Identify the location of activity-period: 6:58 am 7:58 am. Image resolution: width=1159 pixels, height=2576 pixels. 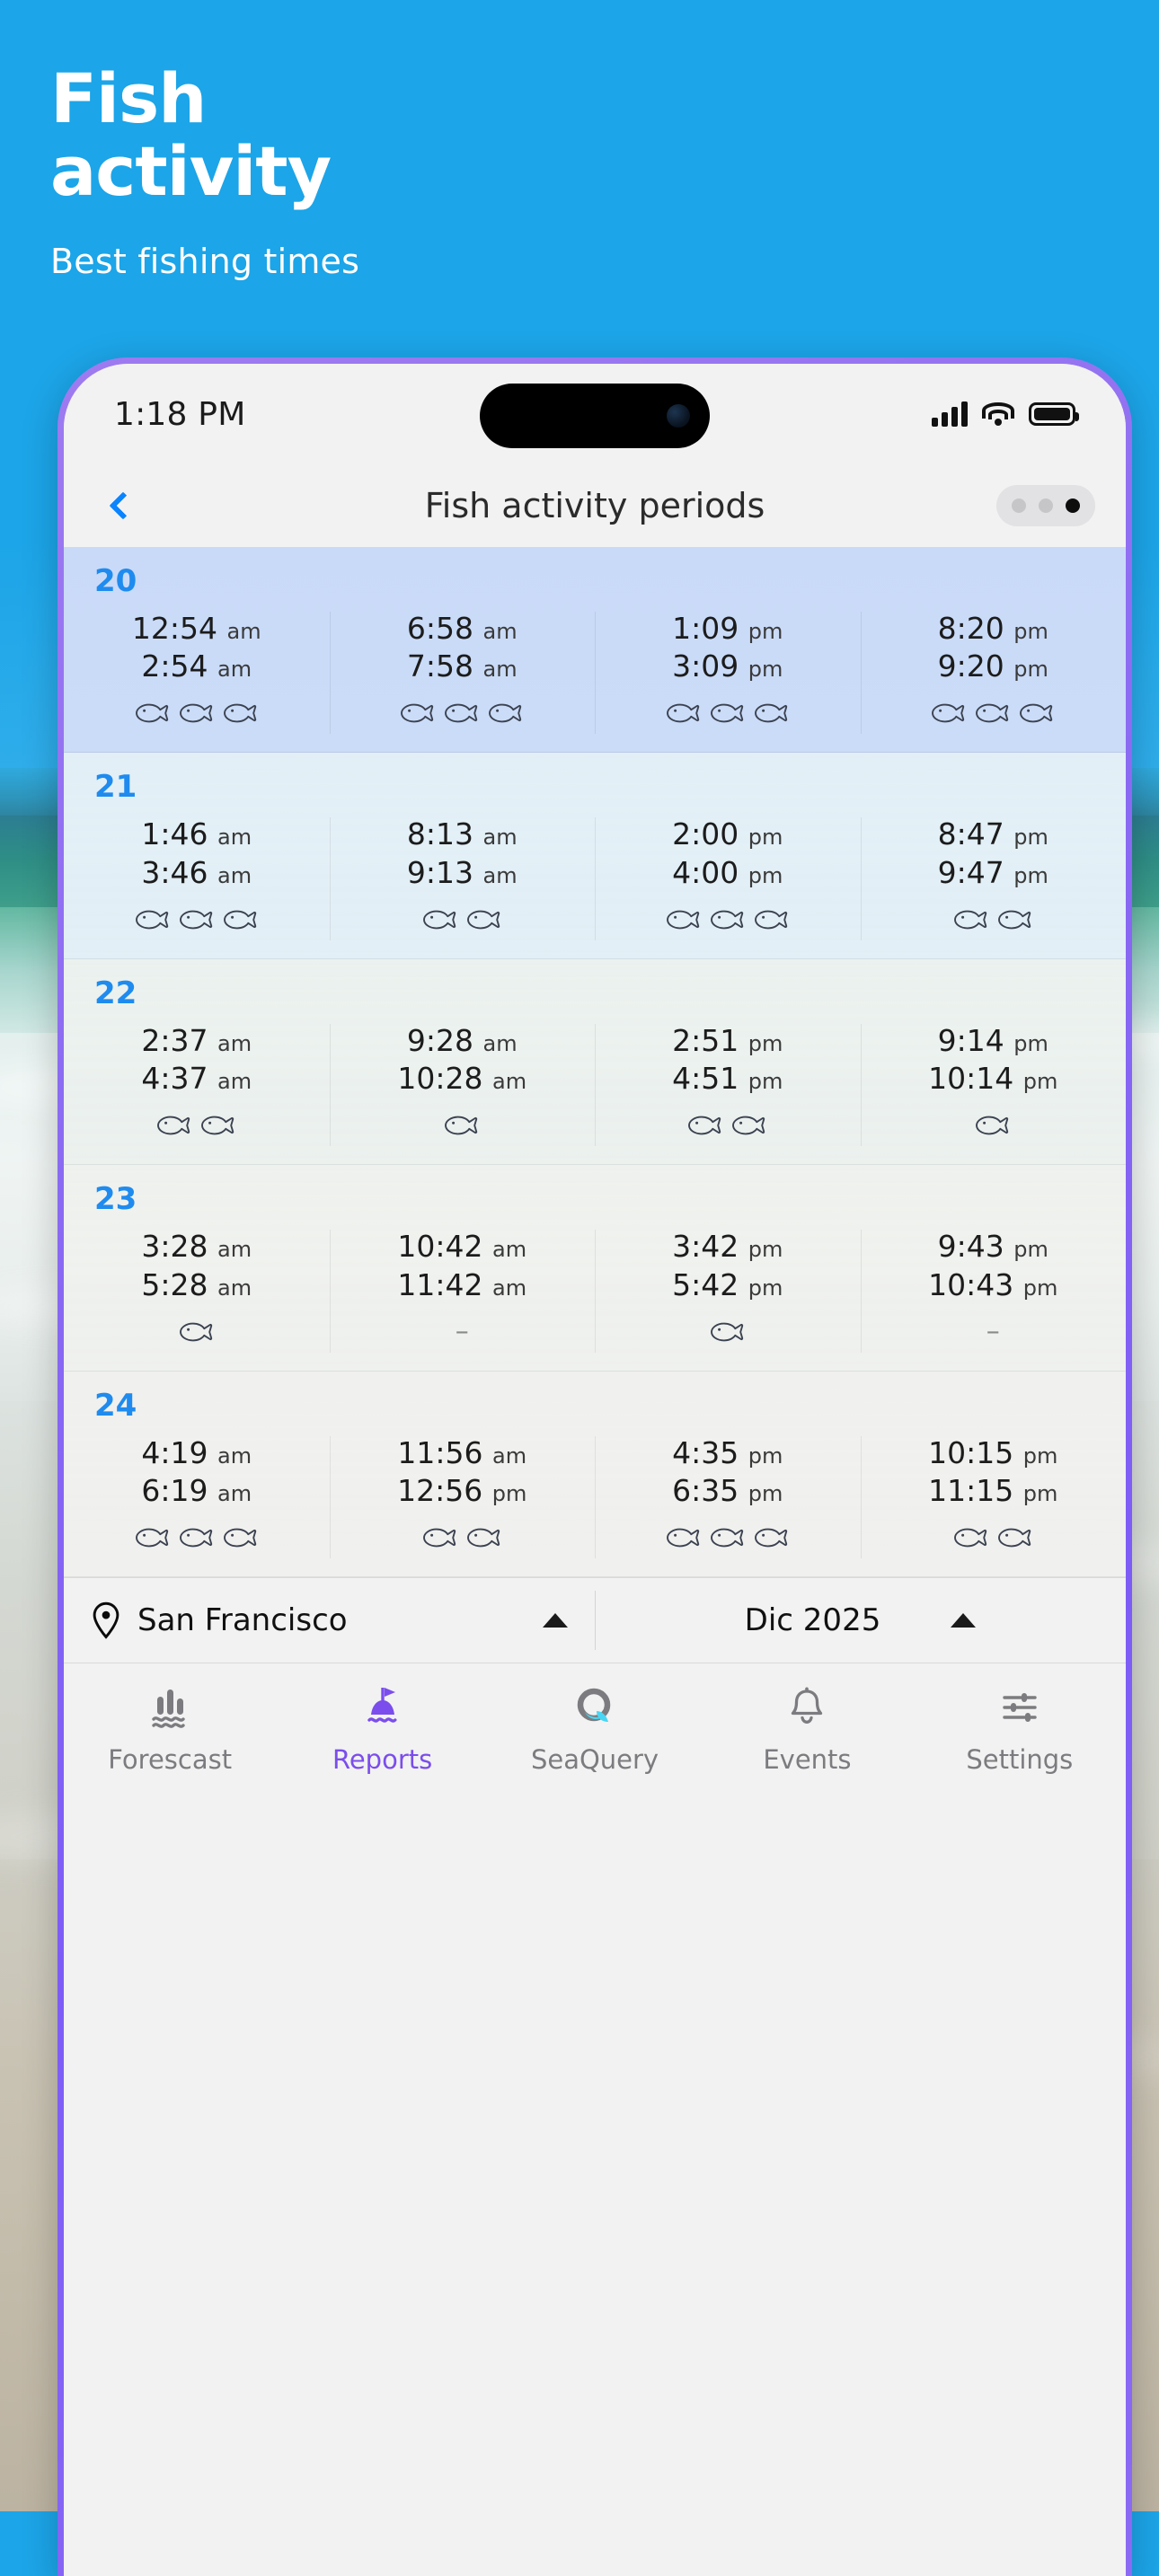
(462, 672).